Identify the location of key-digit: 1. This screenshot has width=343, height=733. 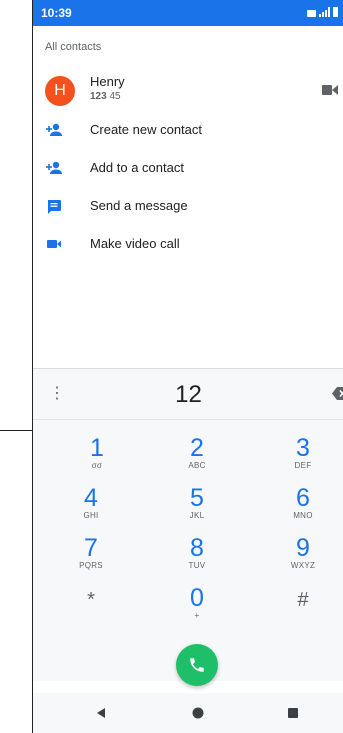
(97, 448).